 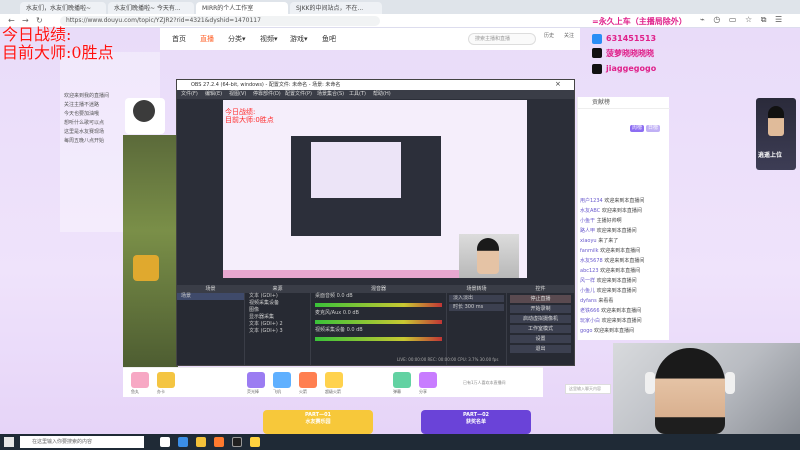 I want to click on chat-message: 玩家小白 欢迎来到本直播间, so click(x=611, y=321).